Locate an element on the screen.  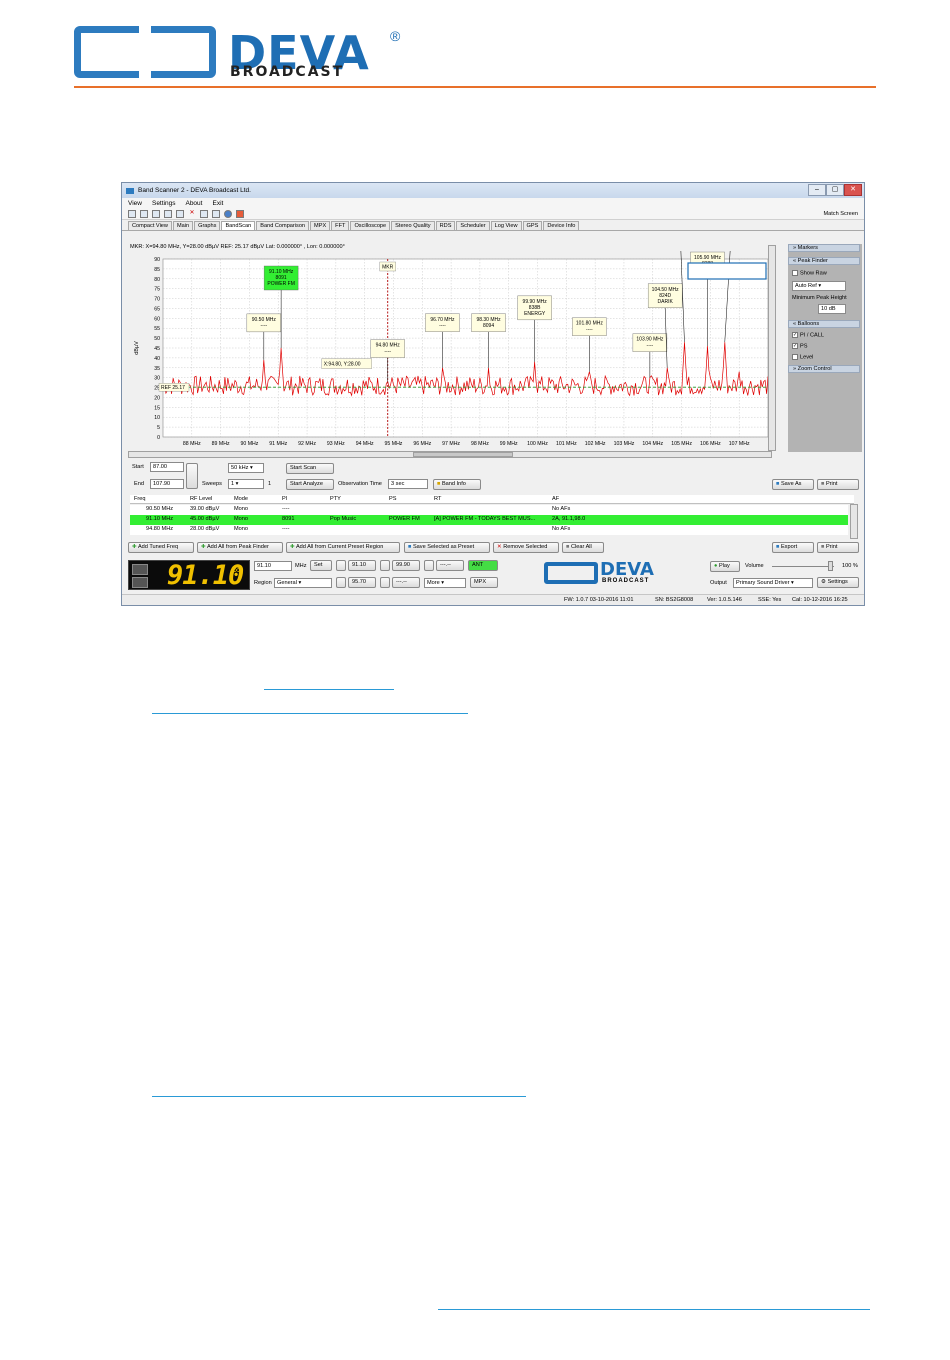
export-button: ■ Export is located at coordinates (793, 547).